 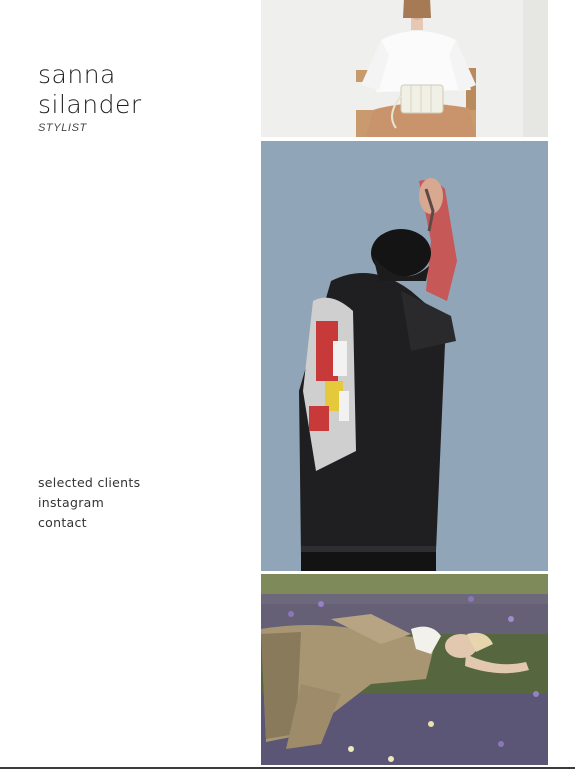 I want to click on site-logo: sanna silander STYLIST, so click(x=90, y=97).